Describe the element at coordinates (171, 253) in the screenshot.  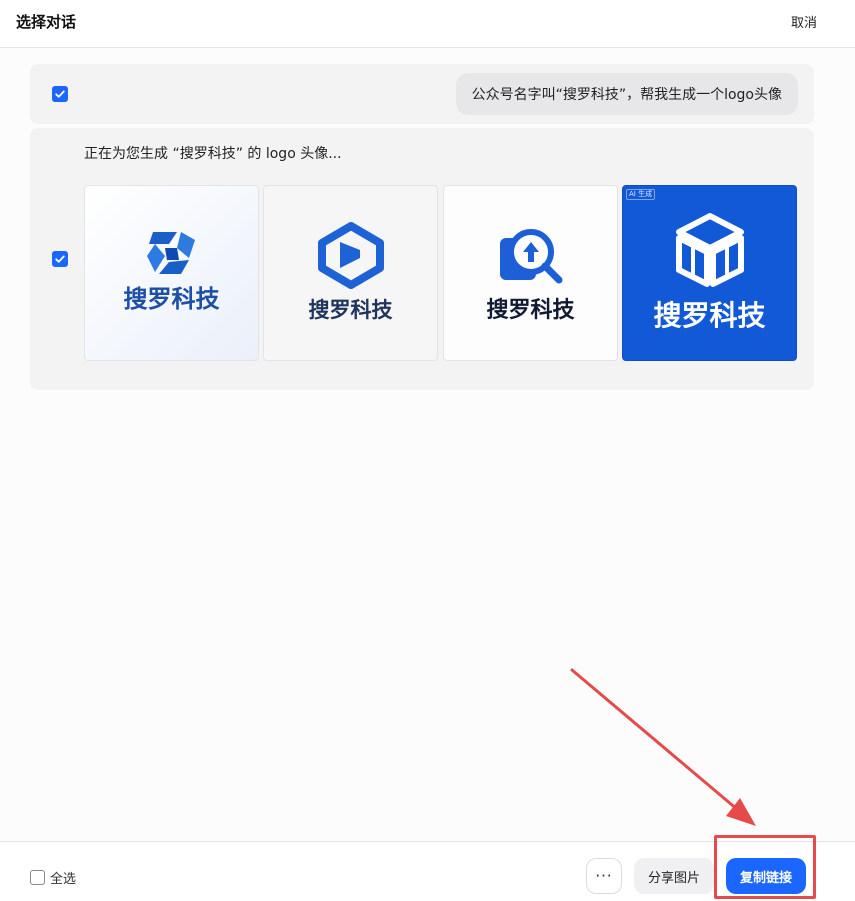
I see `pinwheel-logo-icon` at that location.